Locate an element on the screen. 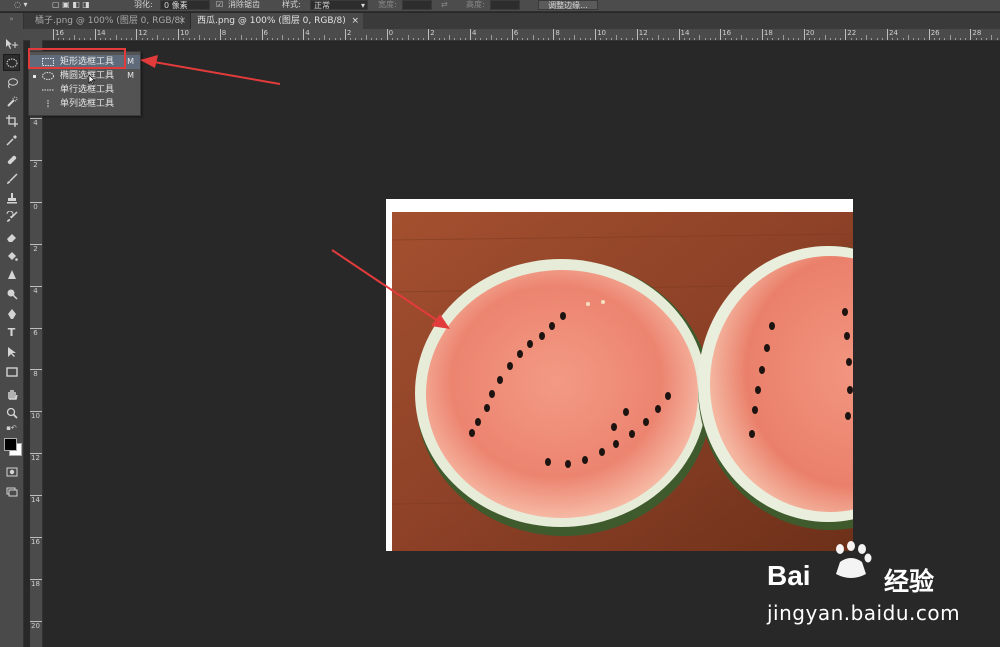  menu-item-single-row-marquee: 单行选框工具 is located at coordinates (84, 90).